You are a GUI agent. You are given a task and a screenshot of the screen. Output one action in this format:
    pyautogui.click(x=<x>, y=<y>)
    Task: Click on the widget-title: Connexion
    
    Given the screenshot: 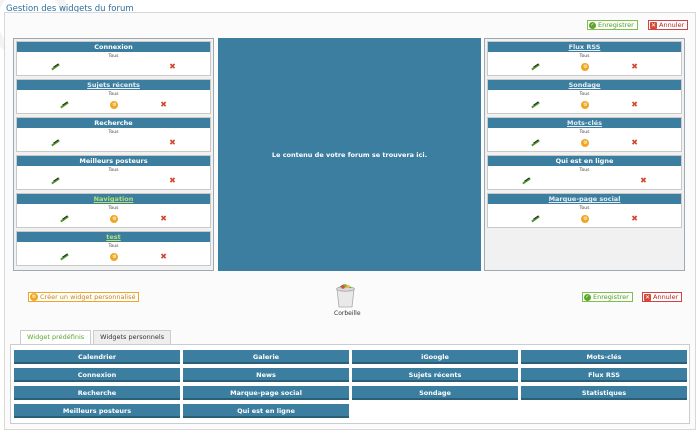 What is the action you would take?
    pyautogui.click(x=113, y=47)
    